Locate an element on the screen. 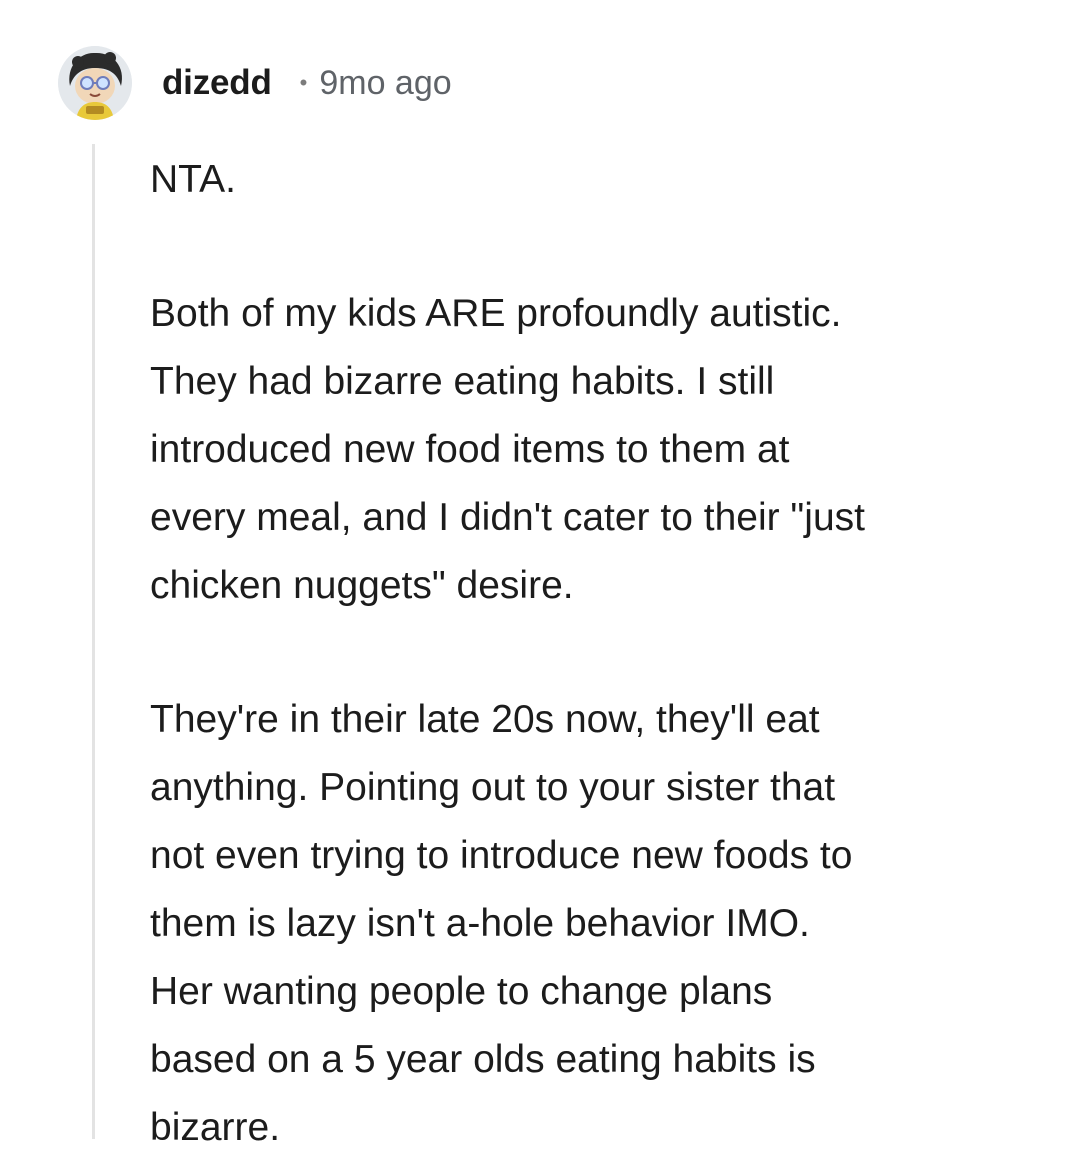 The height and width of the screenshot is (1162, 1079). comment-timestamp: 9mo ago is located at coordinates (385, 82).